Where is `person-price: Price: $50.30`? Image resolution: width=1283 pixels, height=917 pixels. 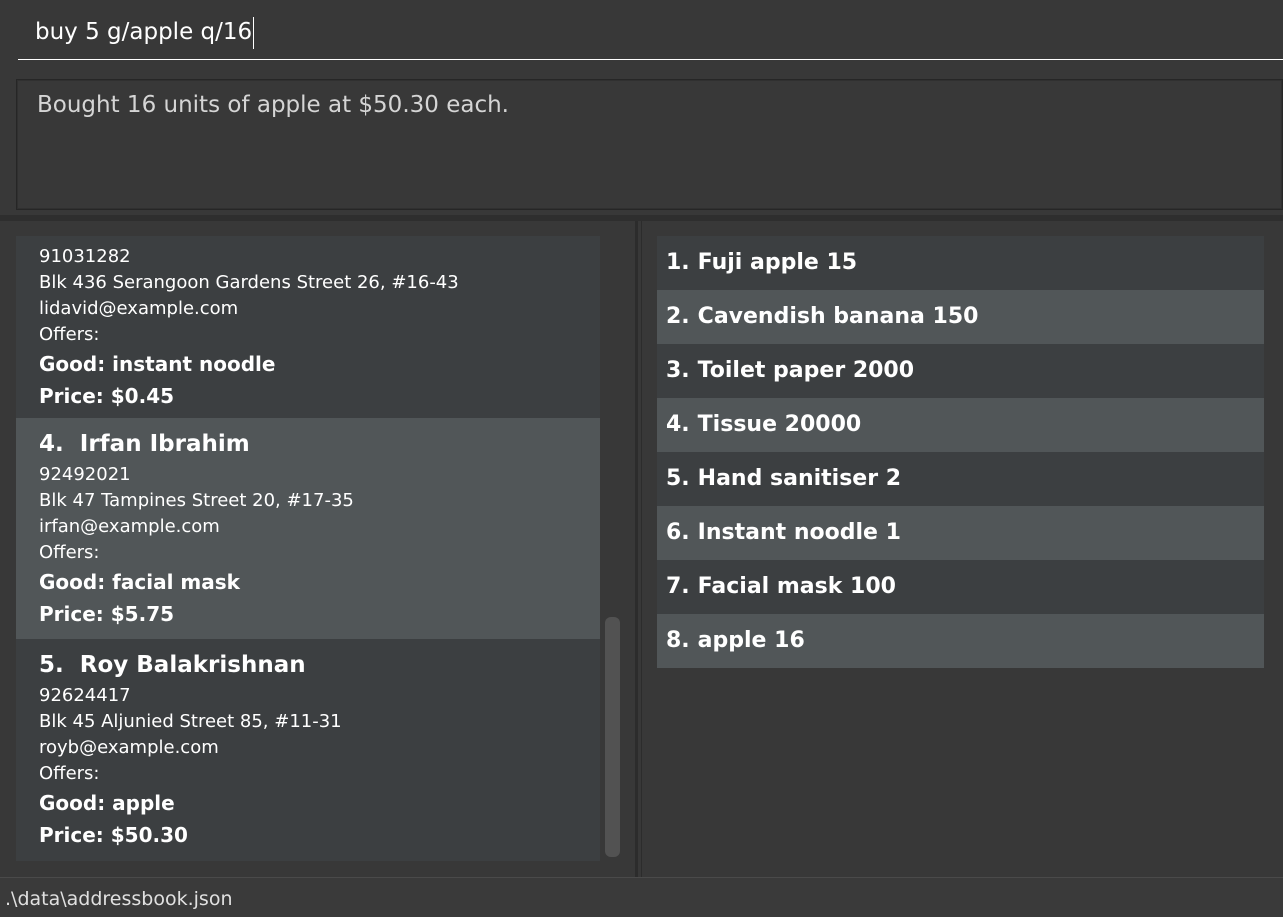
person-price: Price: $50.30 is located at coordinates (113, 835).